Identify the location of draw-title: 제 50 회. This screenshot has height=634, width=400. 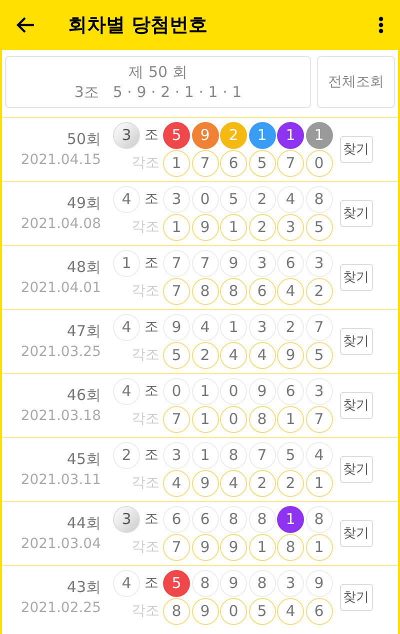
(158, 72).